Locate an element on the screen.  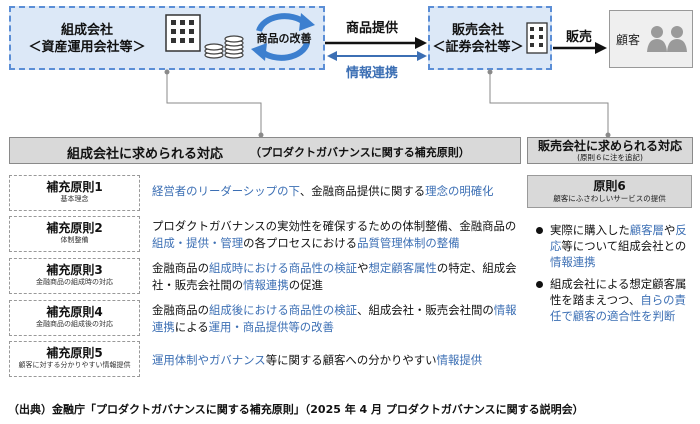
distributor-bullet-1: 実際に購入した顧客層や反応等について組成会社との情報連携 is located at coordinates (616, 246).